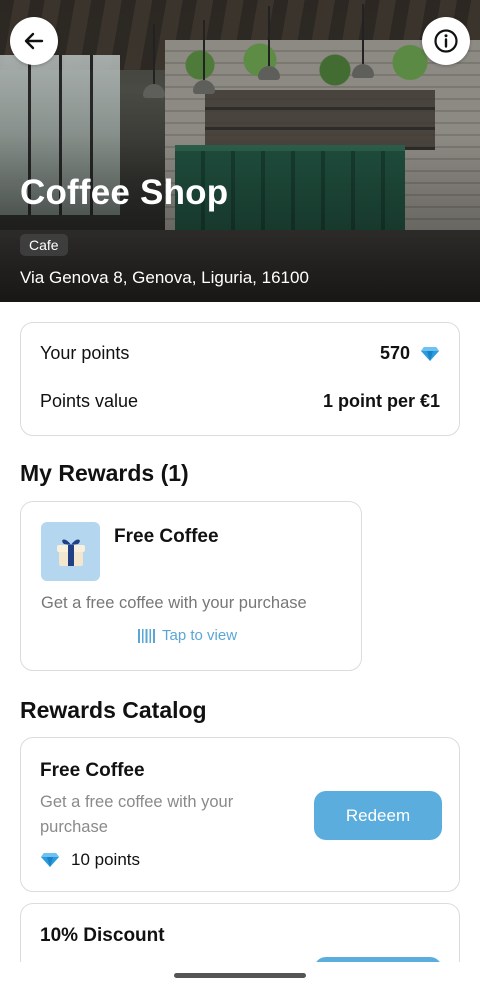  Describe the element at coordinates (137, 814) in the screenshot. I see `catalog-item-description: Get a free coffee with your purchase` at that location.